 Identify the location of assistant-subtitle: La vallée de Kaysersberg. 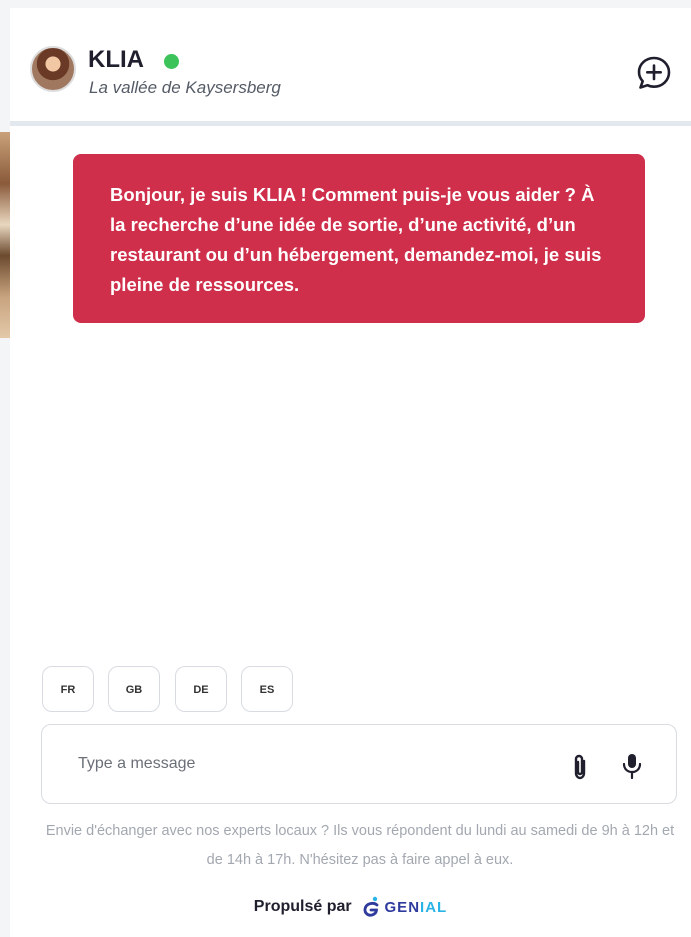
(185, 87).